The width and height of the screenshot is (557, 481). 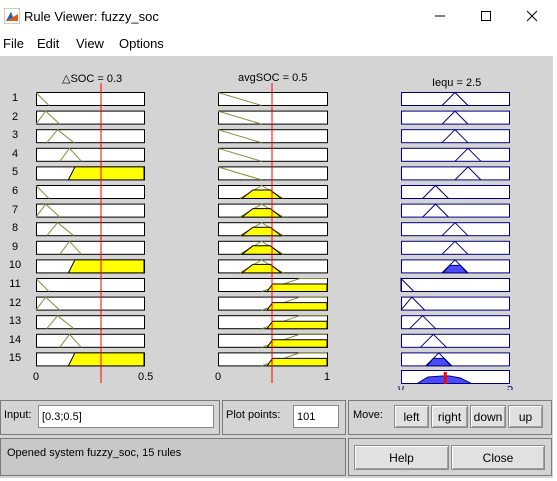 I want to click on rule-6-col-3-axes, so click(x=455, y=192).